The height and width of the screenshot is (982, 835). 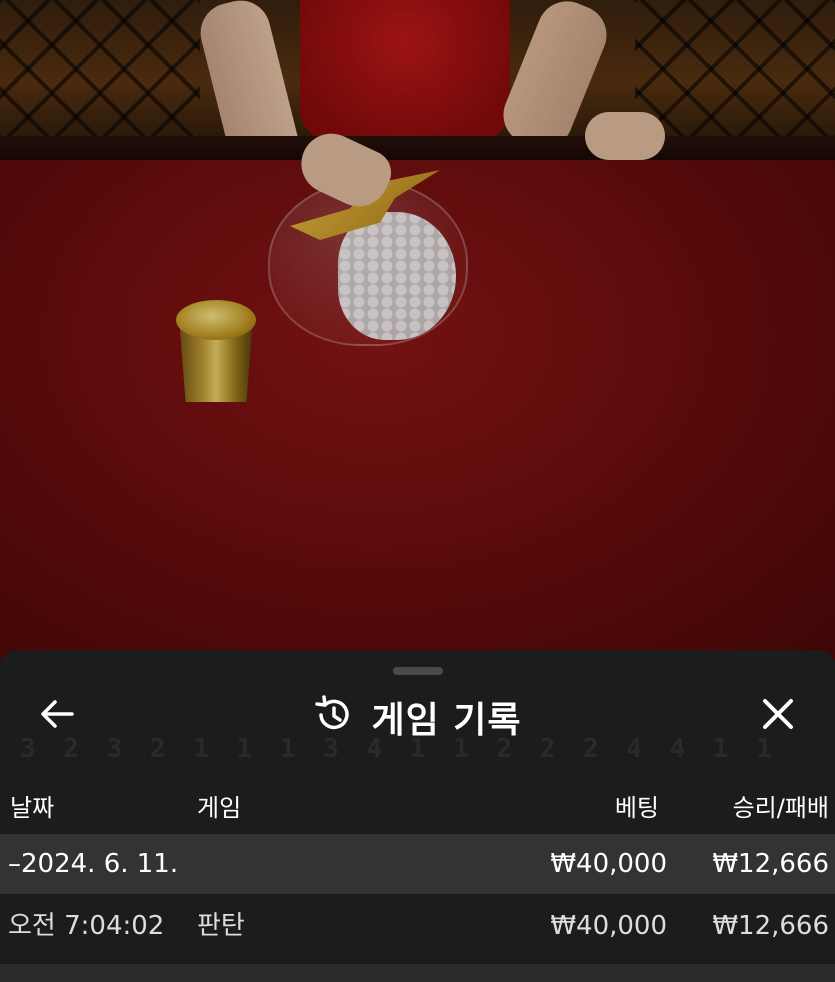 What do you see at coordinates (32, 805) in the screenshot?
I see `column-header-date: 날짜` at bounding box center [32, 805].